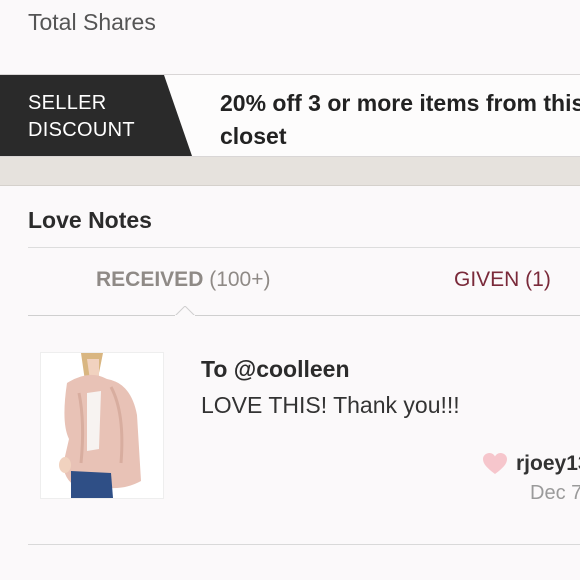  What do you see at coordinates (304, 247) in the screenshot?
I see `title-divider` at bounding box center [304, 247].